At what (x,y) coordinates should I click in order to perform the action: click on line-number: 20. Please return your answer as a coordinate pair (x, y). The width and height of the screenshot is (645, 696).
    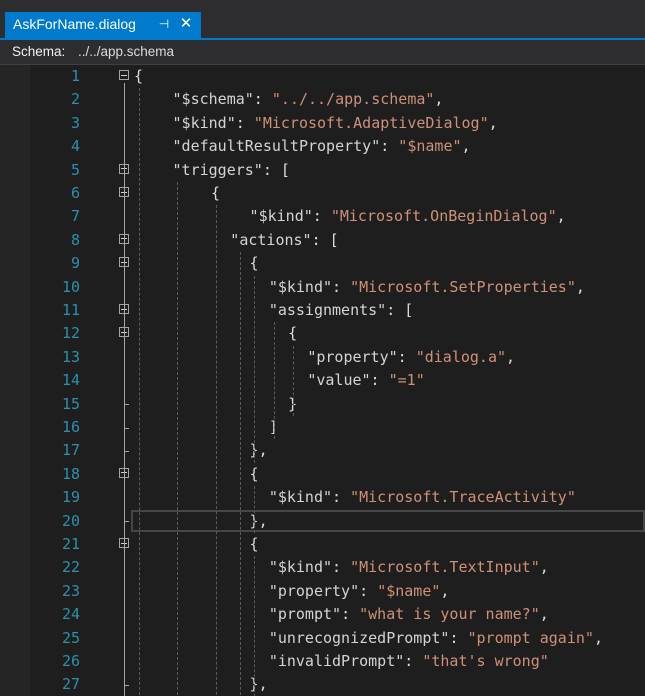
    Looking at the image, I should click on (70, 520).